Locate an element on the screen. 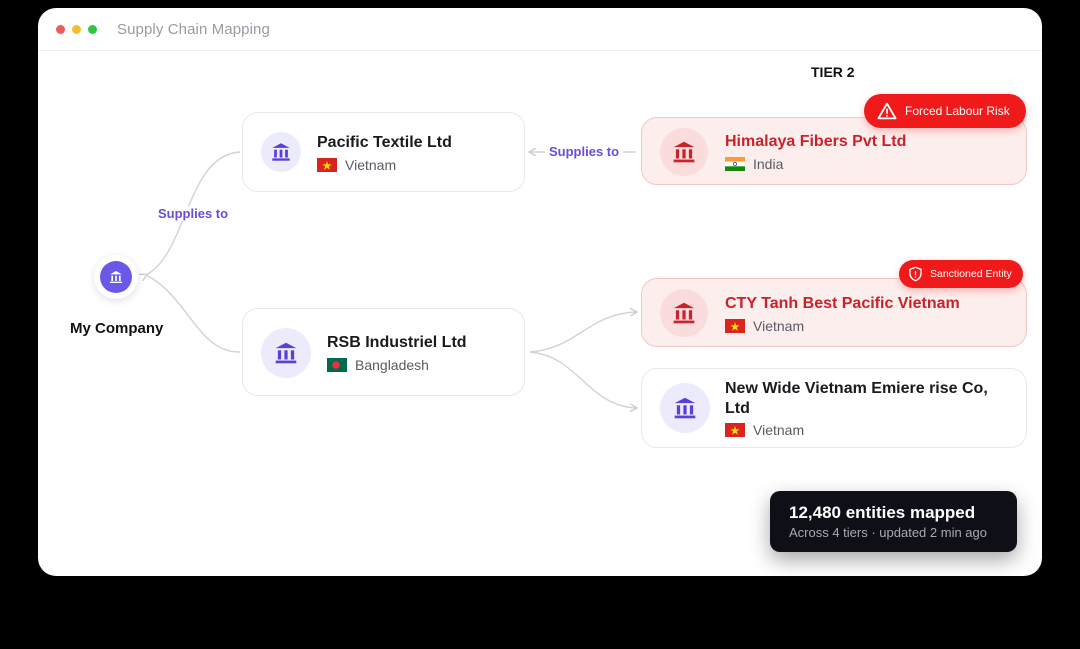 Image resolution: width=1080 pixels, height=649 pixels. supplier-card-rsb-industriel: RSB Industriel Ltd Bangladesh is located at coordinates (383, 352).